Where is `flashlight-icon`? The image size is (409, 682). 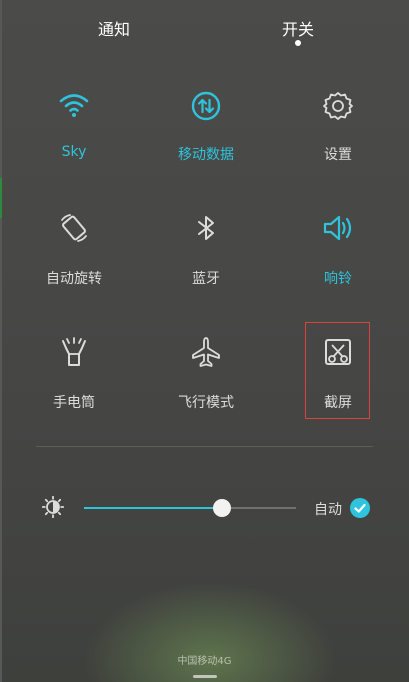
flashlight-icon is located at coordinates (74, 351).